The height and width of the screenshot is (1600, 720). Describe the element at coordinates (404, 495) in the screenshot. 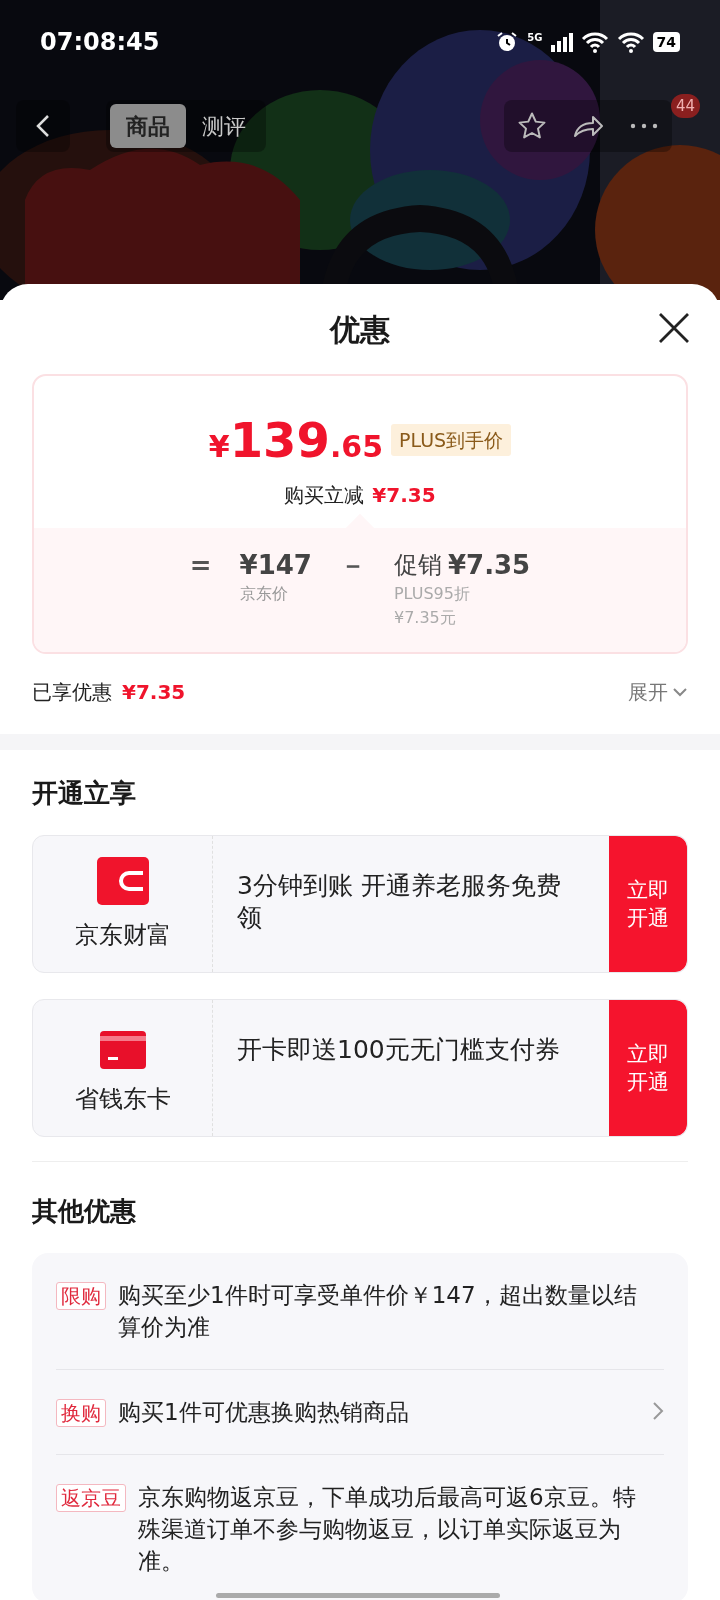

I see `reduction-amount: ¥7.35` at that location.